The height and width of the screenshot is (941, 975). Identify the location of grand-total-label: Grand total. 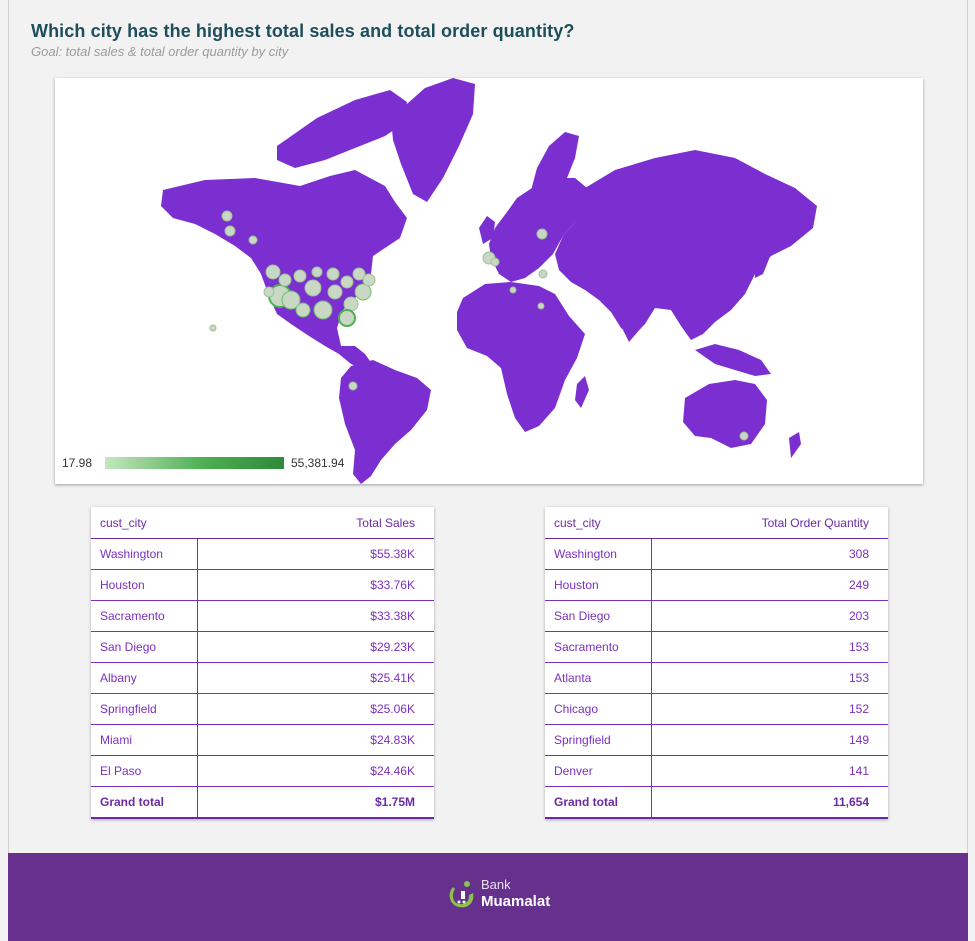
(598, 802).